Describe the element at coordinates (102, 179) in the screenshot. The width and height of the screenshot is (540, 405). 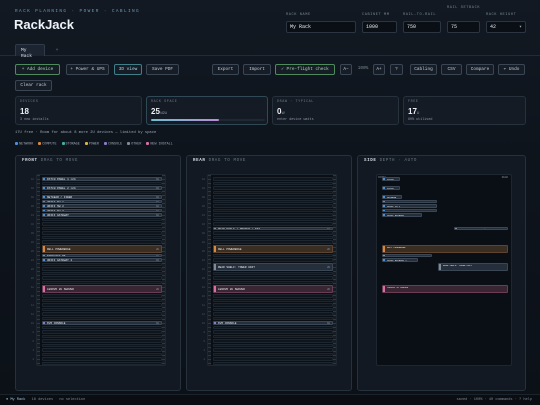
I see `rack-device: PATCH PANEL 1 ×24 1U` at that location.